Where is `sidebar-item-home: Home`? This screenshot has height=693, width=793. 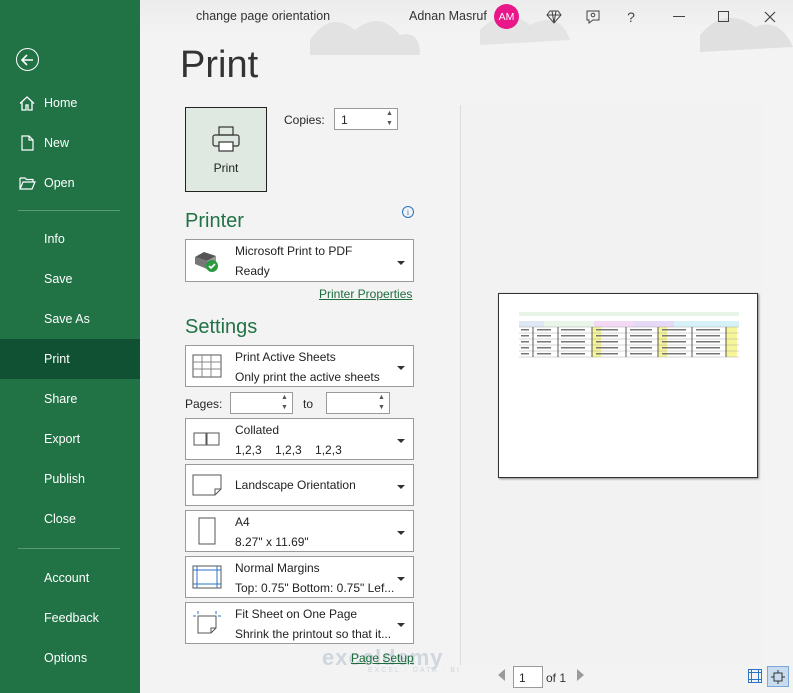 sidebar-item-home: Home is located at coordinates (70, 103).